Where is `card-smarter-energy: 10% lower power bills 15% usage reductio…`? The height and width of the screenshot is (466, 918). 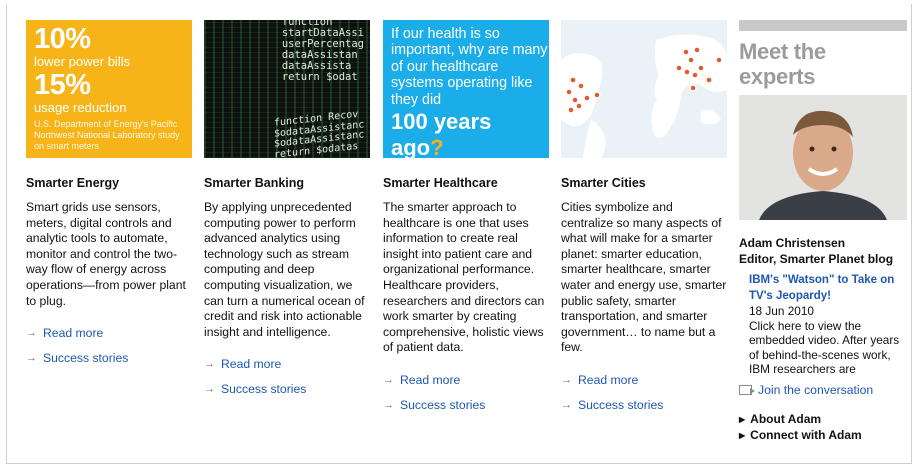 card-smarter-energy: 10% lower power bills 15% usage reductio… is located at coordinates (109, 197).